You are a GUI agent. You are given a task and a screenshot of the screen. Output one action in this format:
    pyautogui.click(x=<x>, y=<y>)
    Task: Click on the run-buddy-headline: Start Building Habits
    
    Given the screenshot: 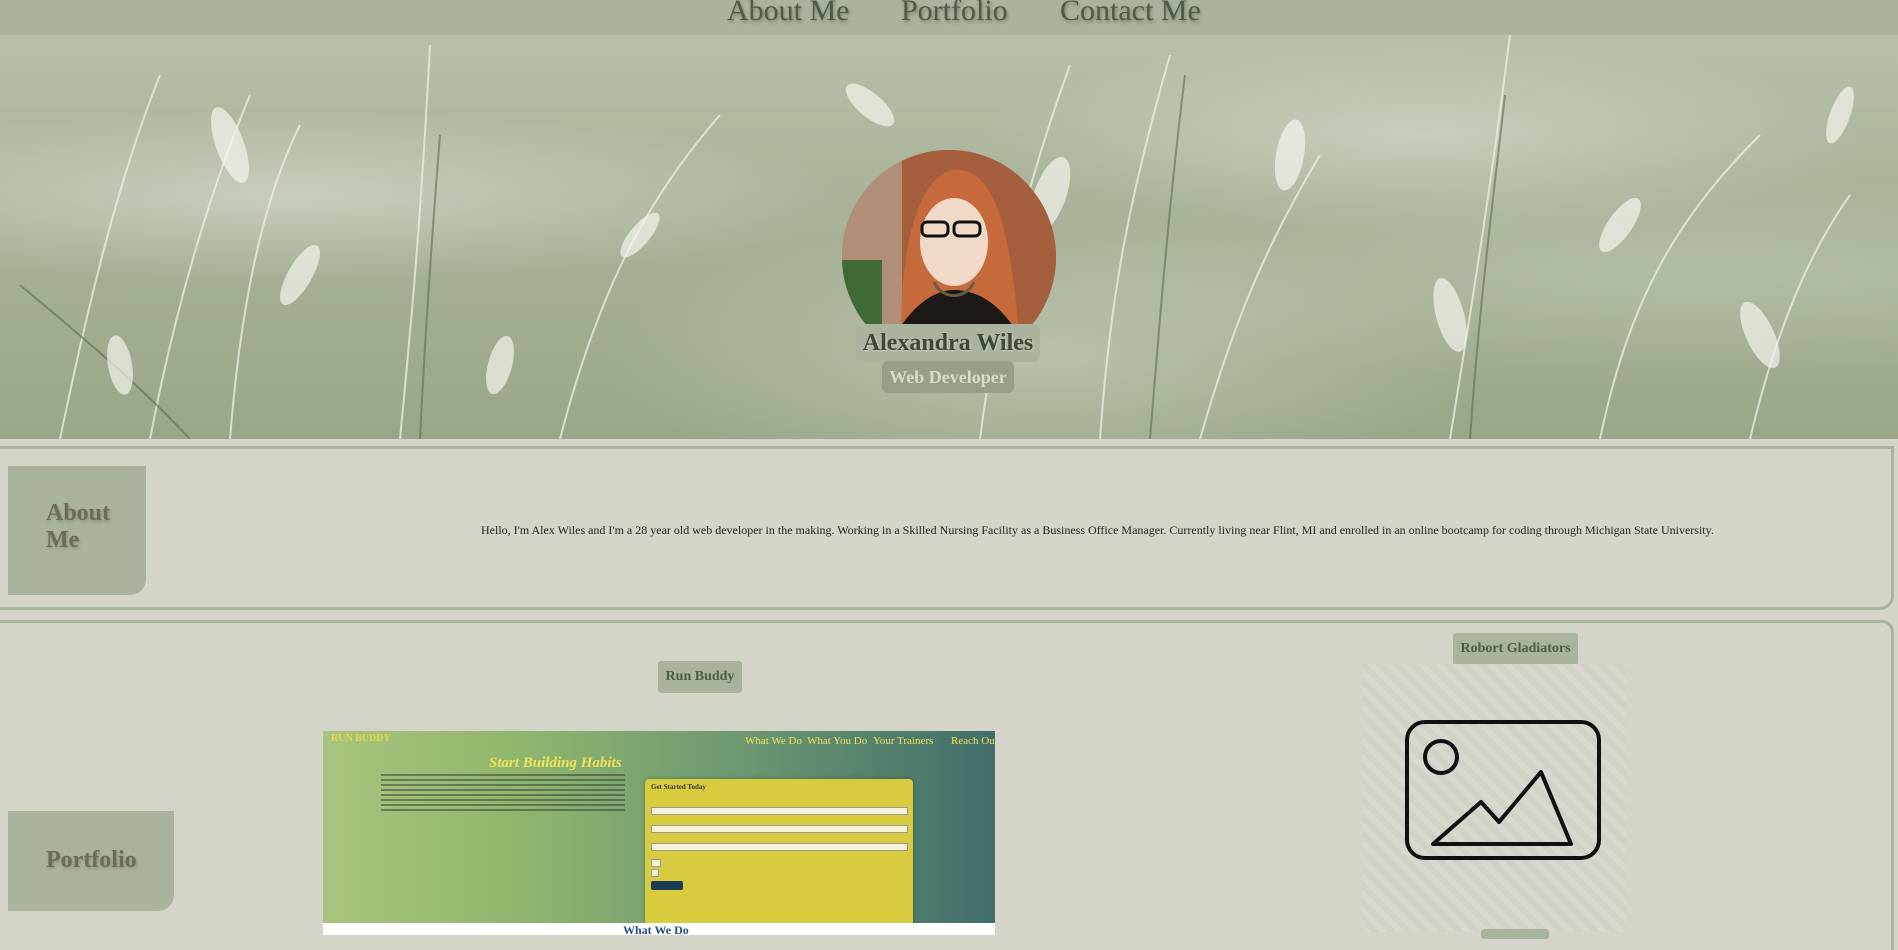 What is the action you would take?
    pyautogui.click(x=555, y=763)
    